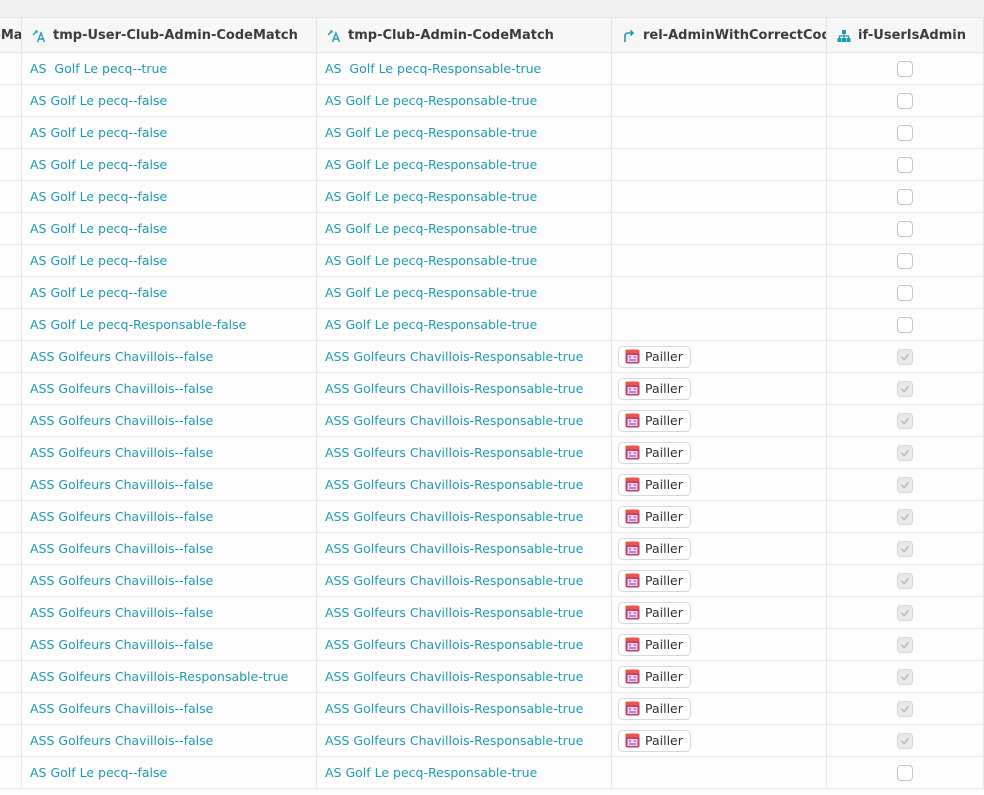 This screenshot has height=795, width=984. I want to click on cell-tmp-user-club-admin-codematch: AS Golf Le pecq--true, so click(169, 68).